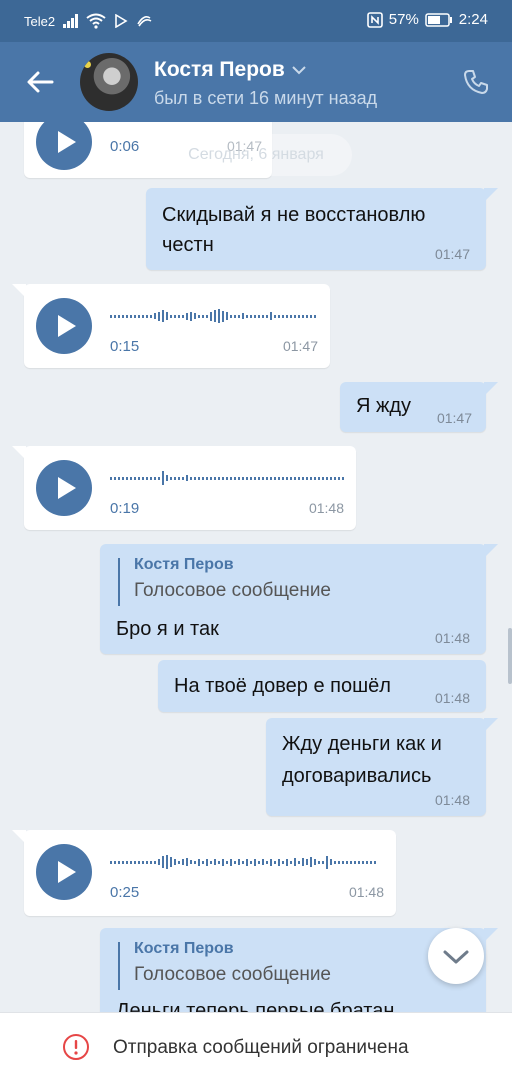  I want to click on chat-header: Костя Перов был в сети 16 минут назад, so click(256, 82).